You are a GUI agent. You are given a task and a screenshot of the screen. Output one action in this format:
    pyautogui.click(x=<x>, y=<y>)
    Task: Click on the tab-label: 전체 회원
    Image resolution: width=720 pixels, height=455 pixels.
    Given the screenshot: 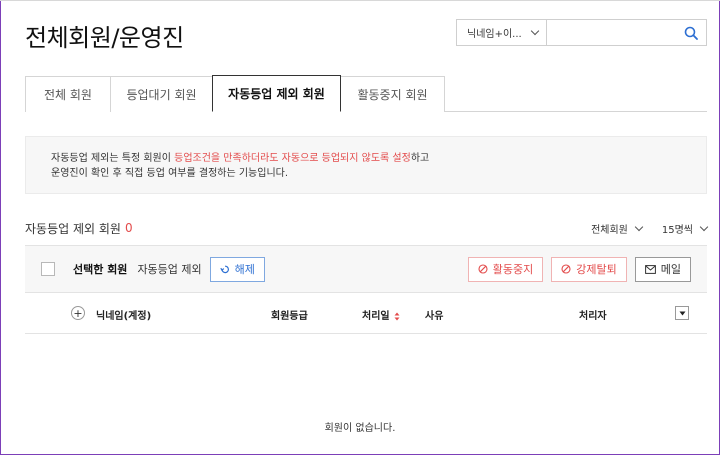 What is the action you would take?
    pyautogui.click(x=68, y=95)
    